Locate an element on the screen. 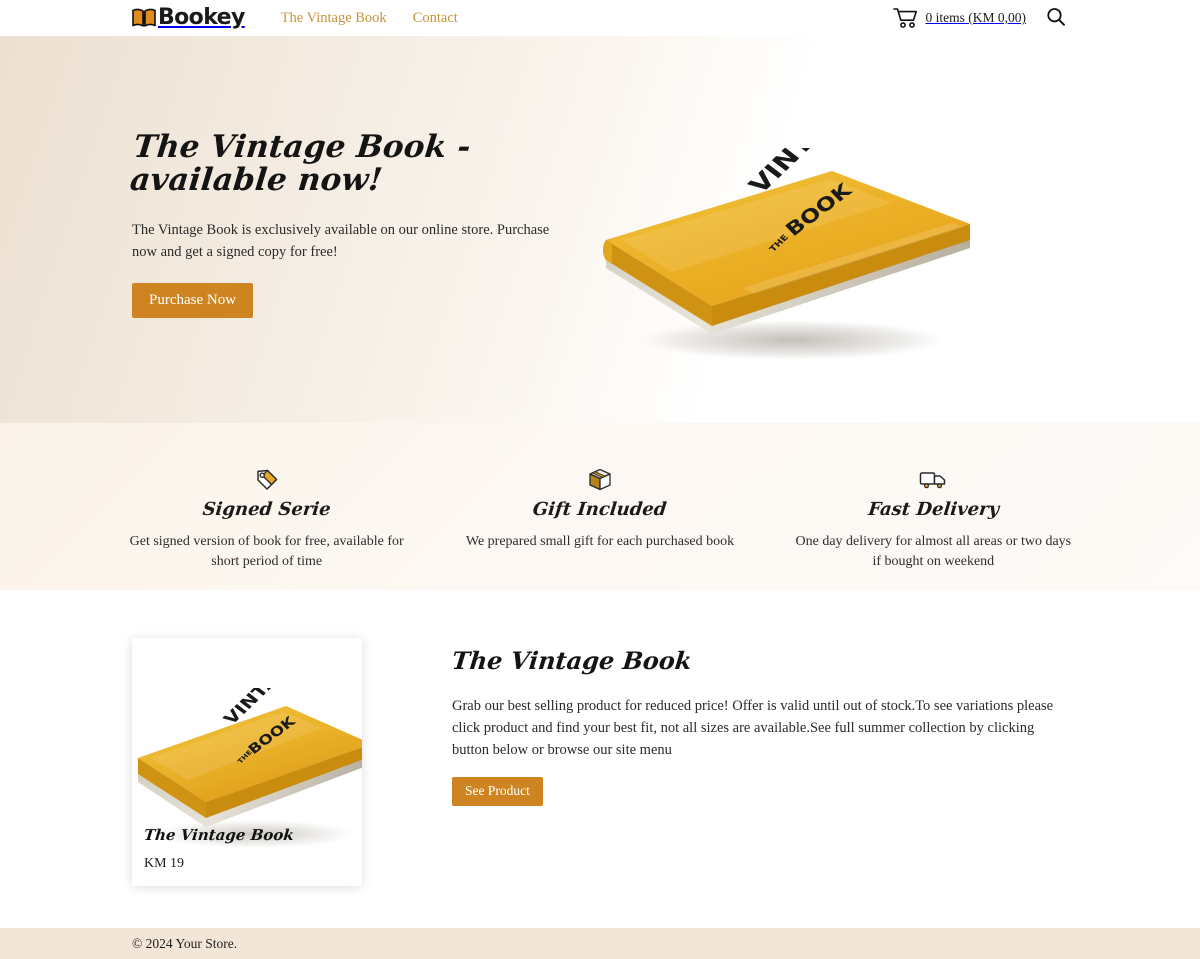  product-card-title: The Vintage Book is located at coordinates (219, 835).